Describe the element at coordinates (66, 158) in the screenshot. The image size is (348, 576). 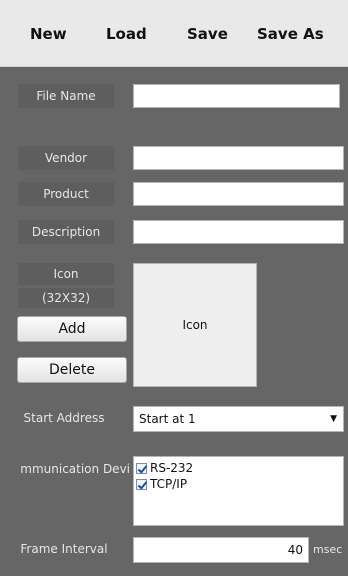
I see `vendor-label: Vendor` at that location.